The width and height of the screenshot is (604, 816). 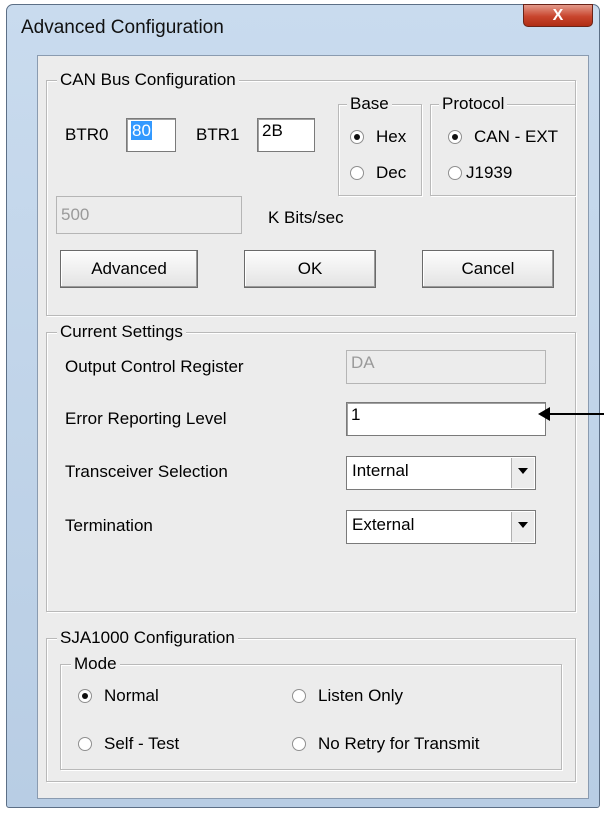 What do you see at coordinates (516, 136) in the screenshot?
I see `protocol-can-ext-label: CAN - EXT` at bounding box center [516, 136].